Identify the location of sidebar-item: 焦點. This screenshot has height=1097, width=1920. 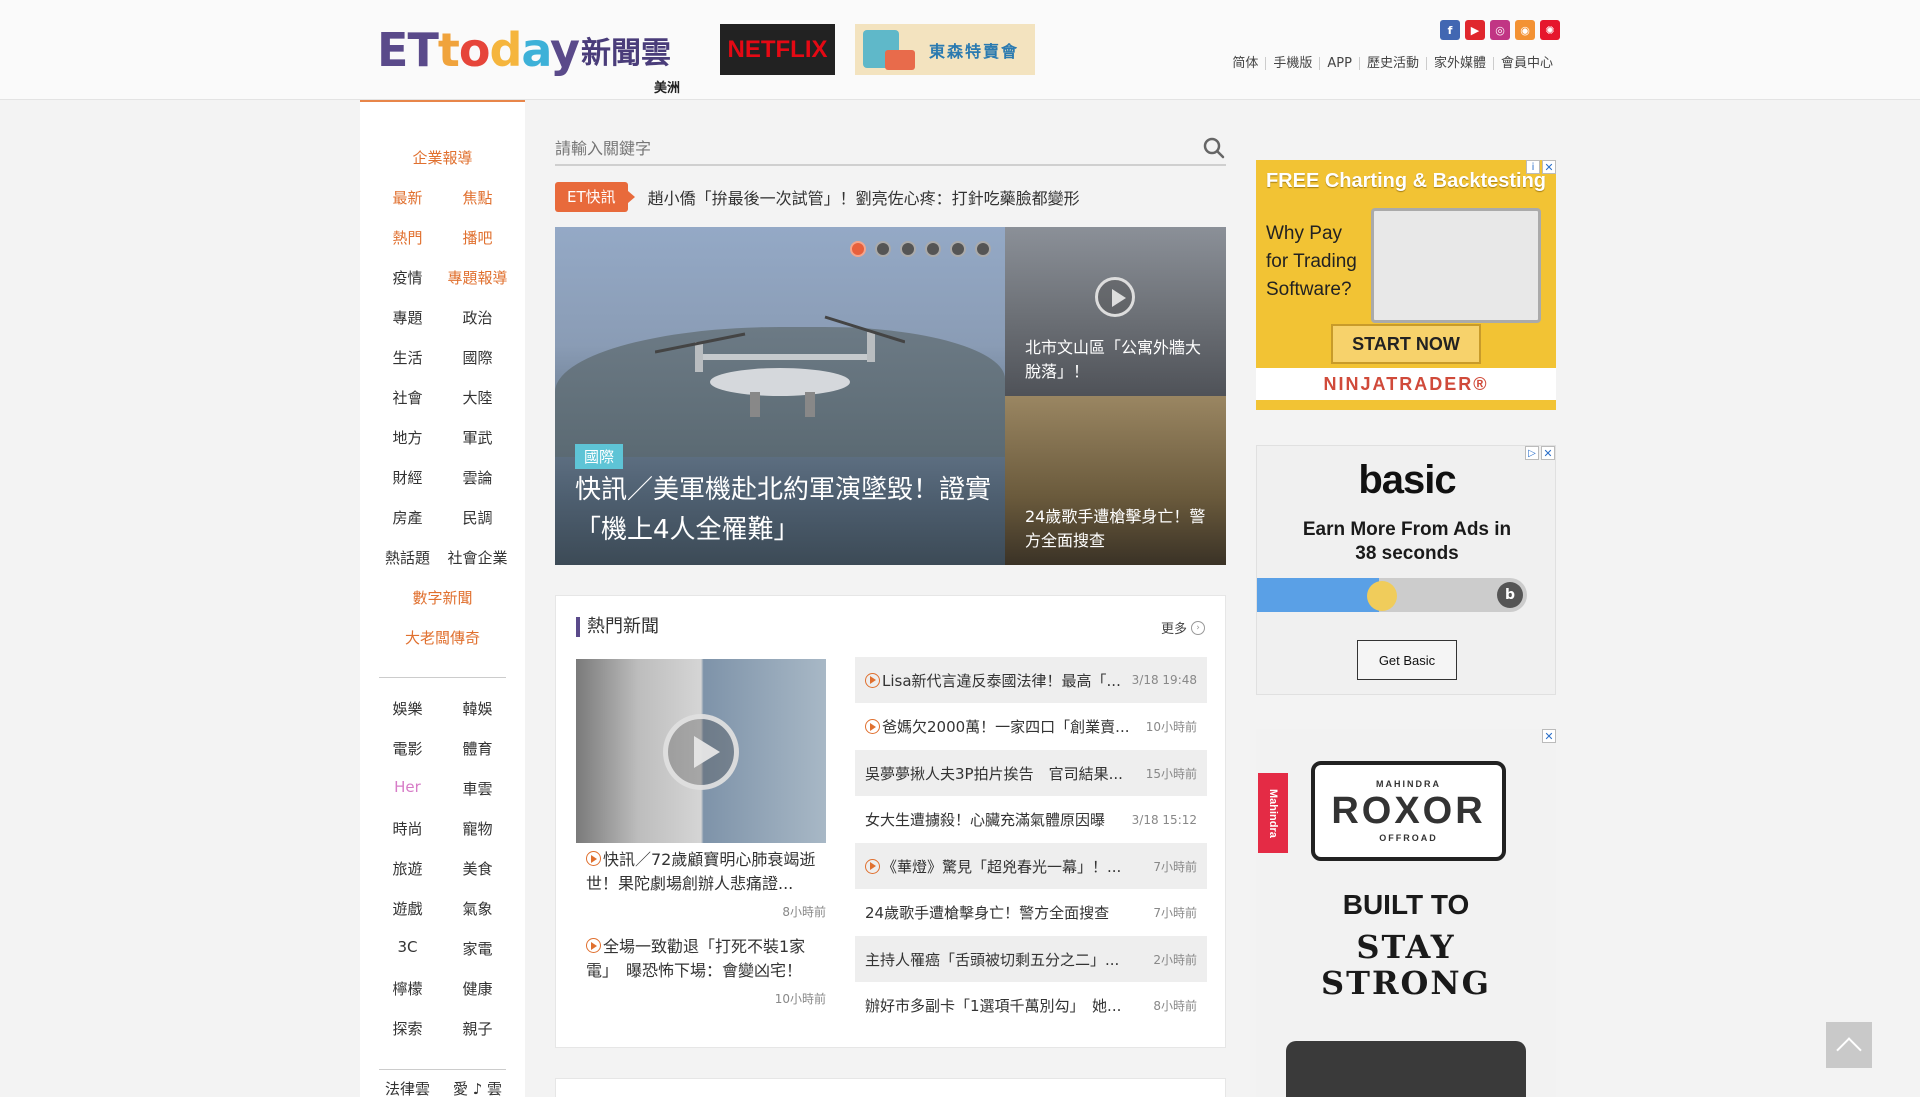
(478, 197).